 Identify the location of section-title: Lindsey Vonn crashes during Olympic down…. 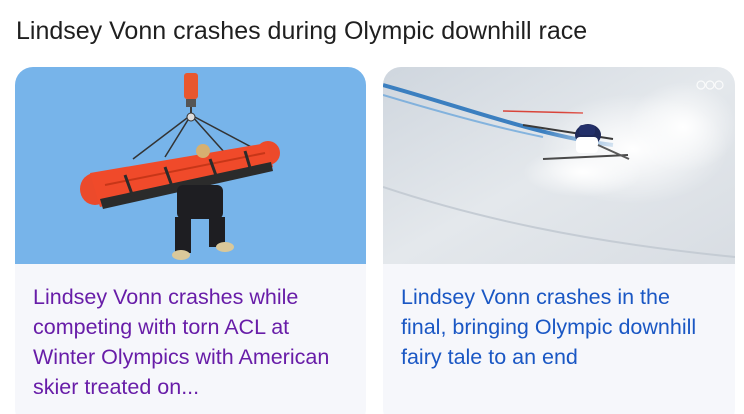
(302, 31).